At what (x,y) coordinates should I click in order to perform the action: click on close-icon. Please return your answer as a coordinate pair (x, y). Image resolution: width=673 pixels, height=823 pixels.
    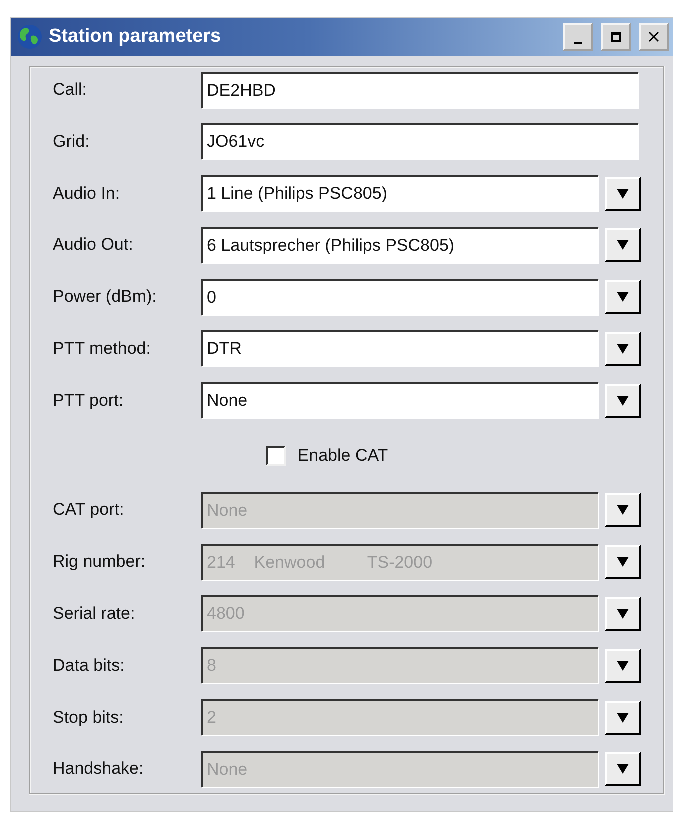
    Looking at the image, I should click on (654, 37).